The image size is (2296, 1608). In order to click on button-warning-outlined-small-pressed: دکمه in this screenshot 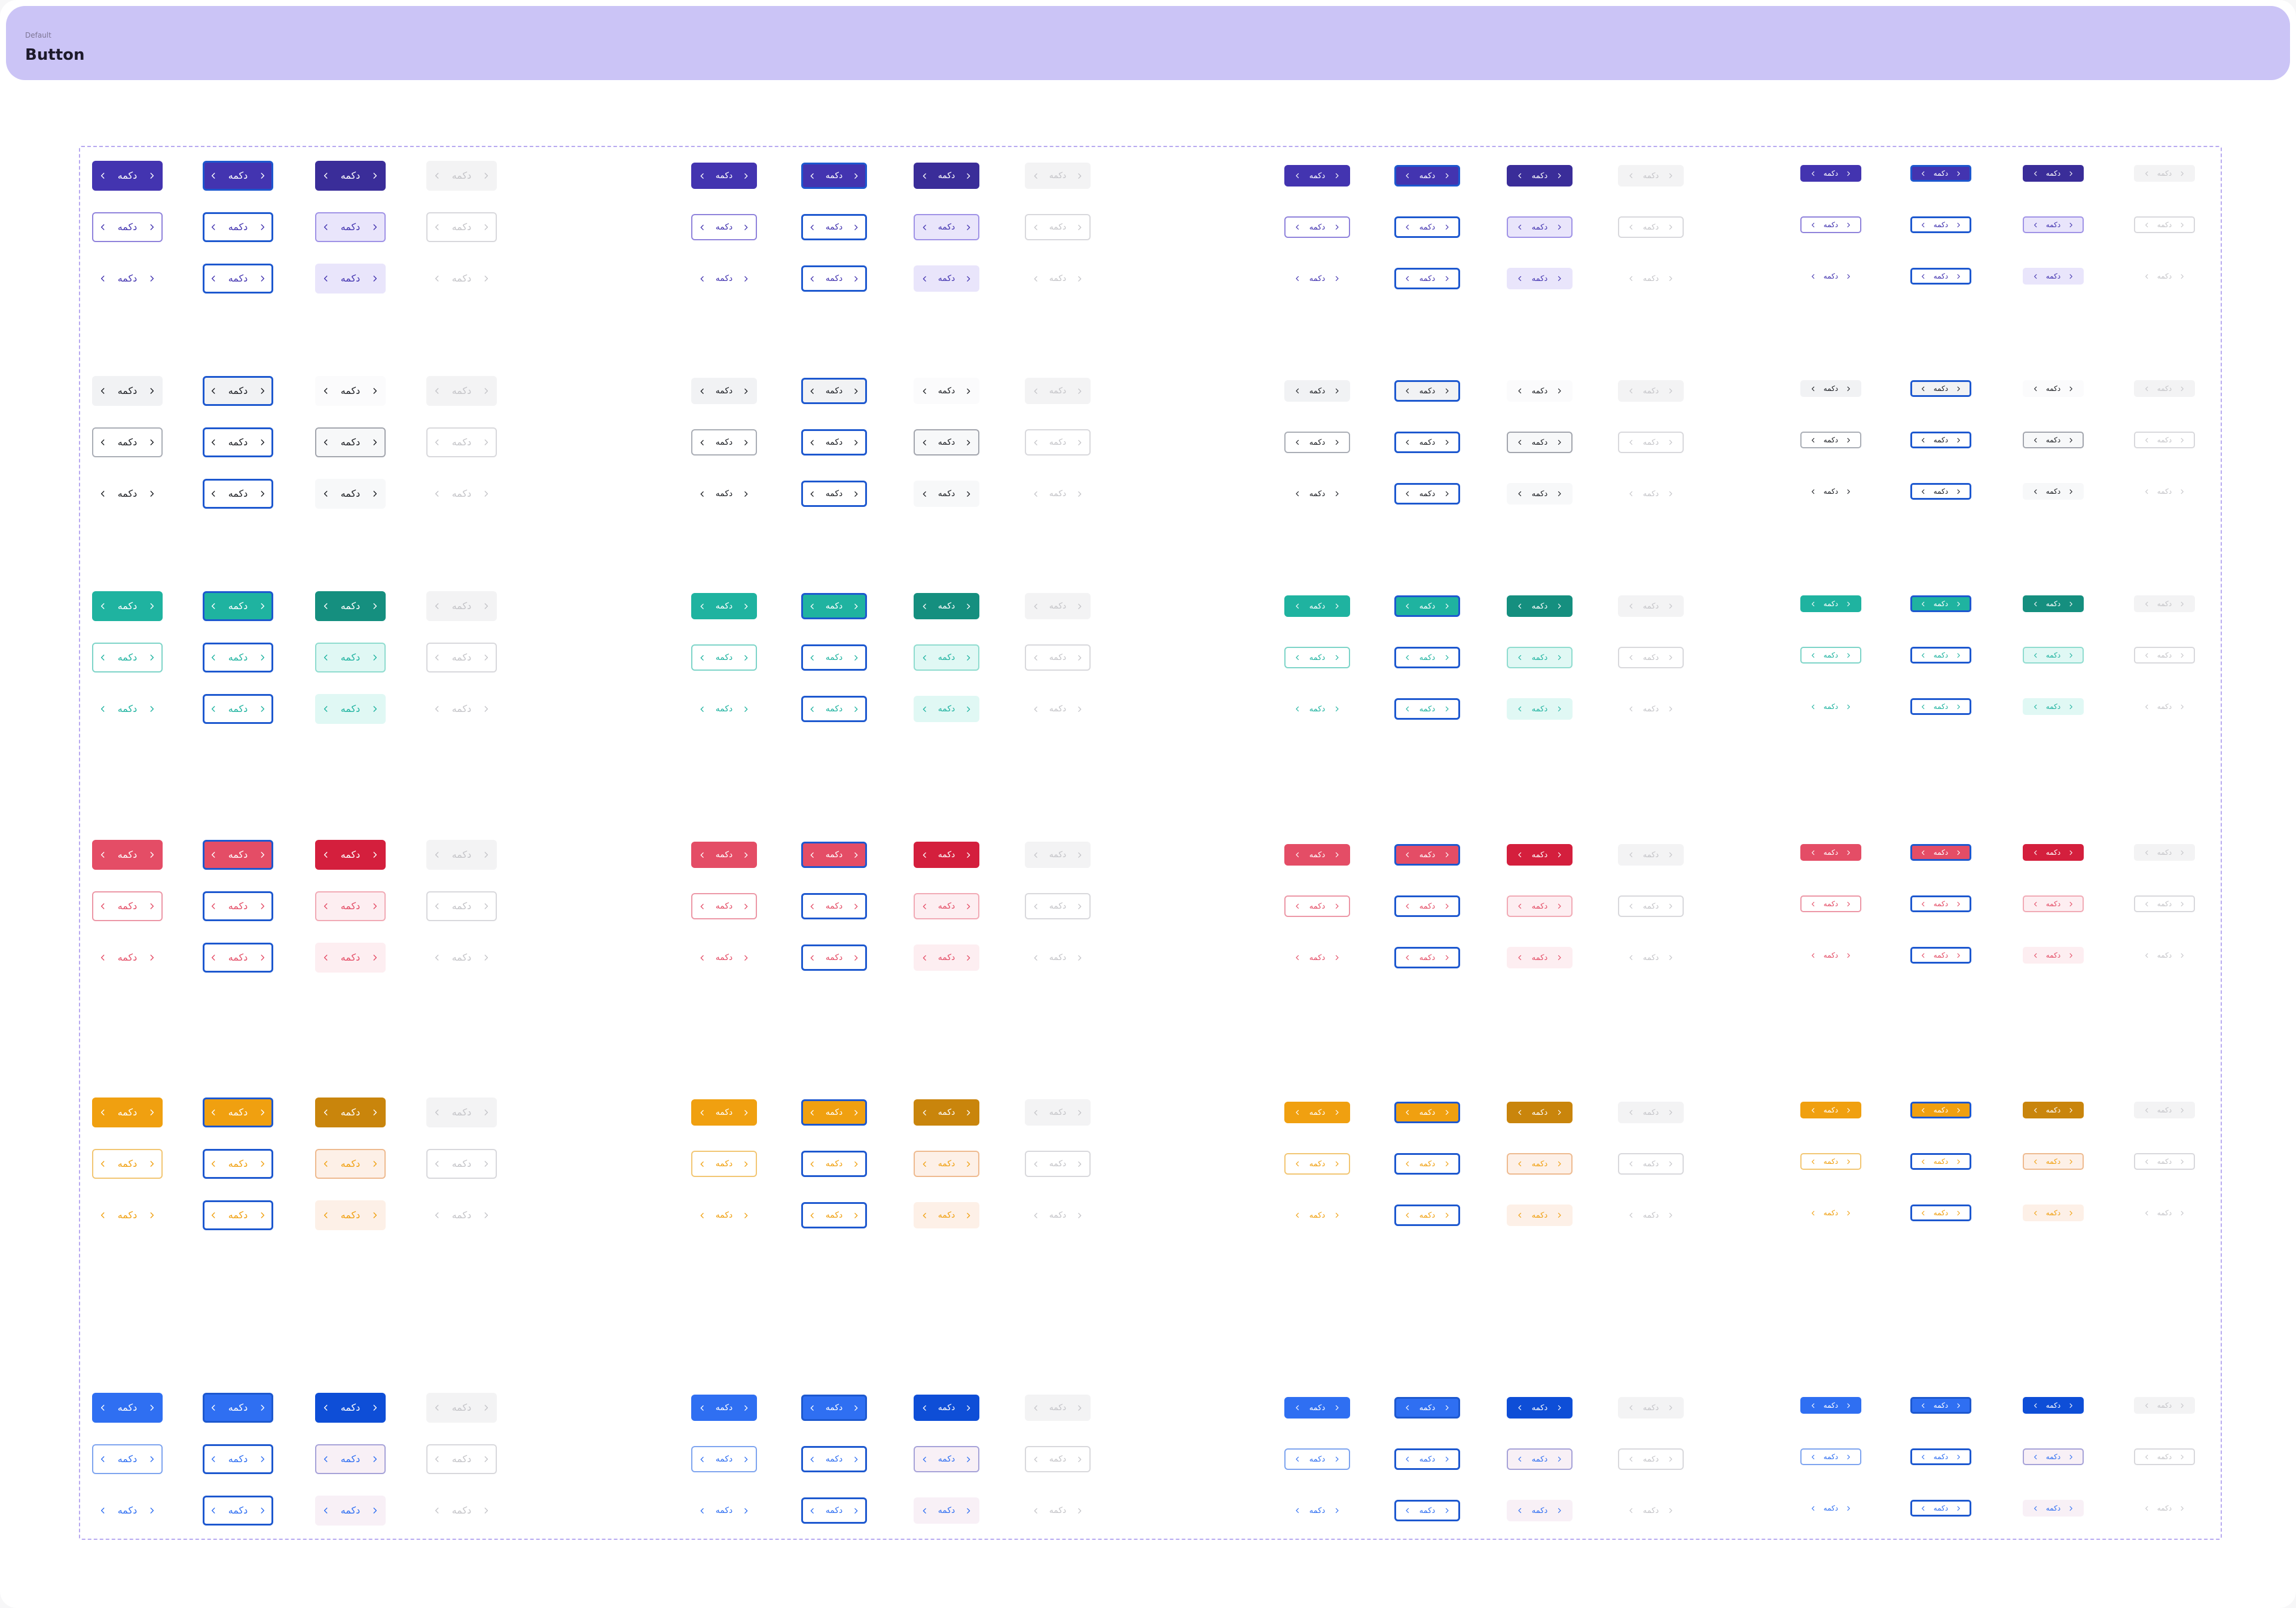, I will do `click(1540, 1164)`.